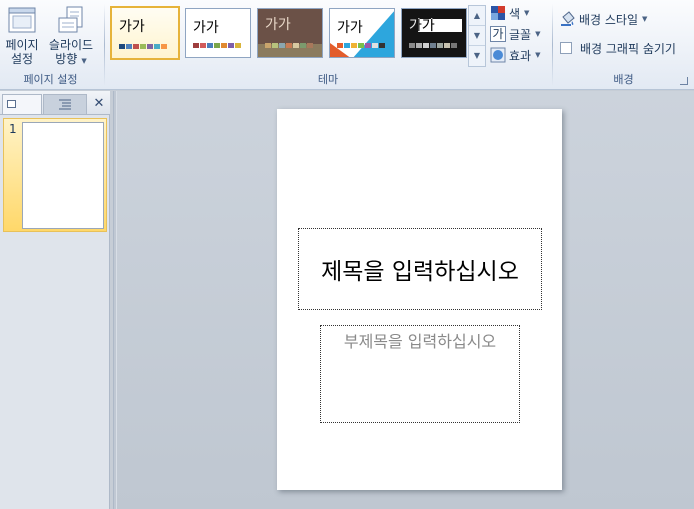 This screenshot has height=509, width=694. What do you see at coordinates (71, 45) in the screenshot?
I see `slide-orientation-label-line1: 슬라이드` at bounding box center [71, 45].